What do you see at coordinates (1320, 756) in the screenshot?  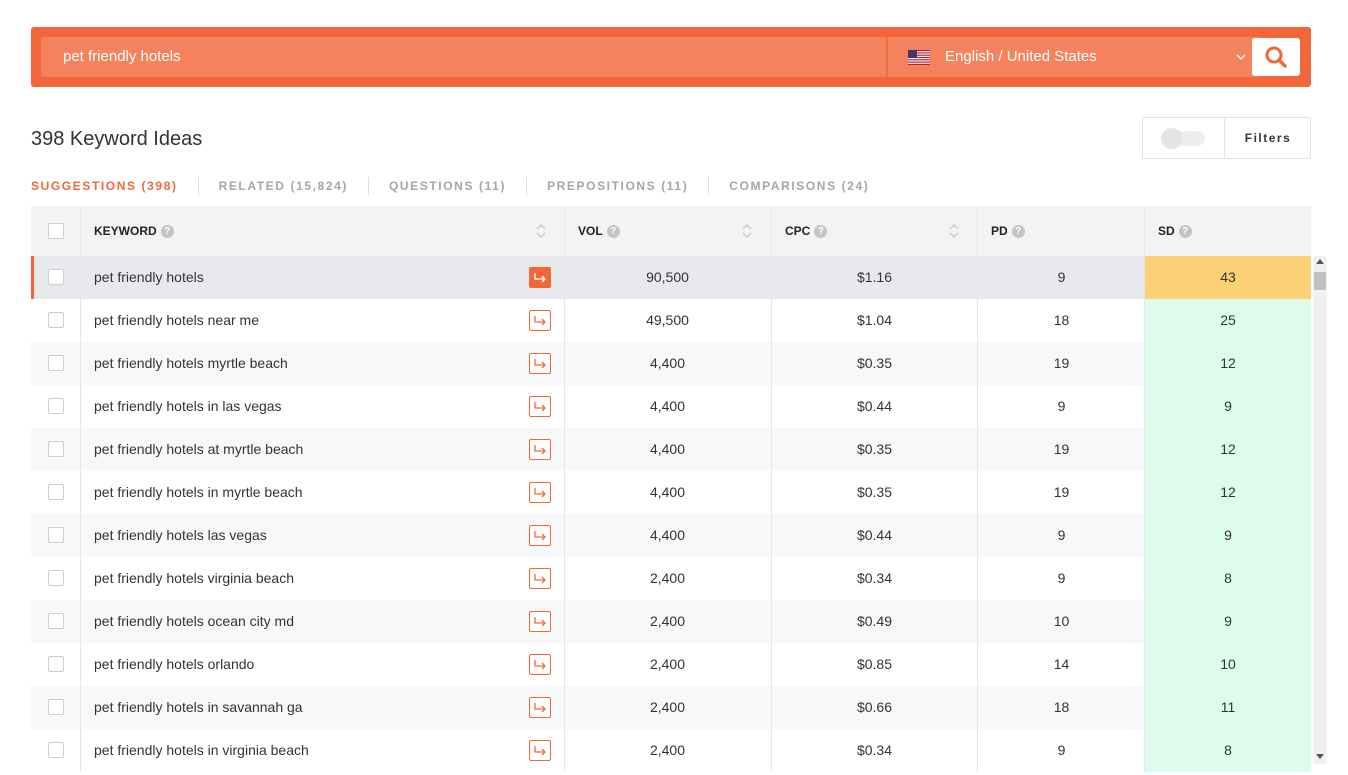 I see `scroll-down-arrow` at bounding box center [1320, 756].